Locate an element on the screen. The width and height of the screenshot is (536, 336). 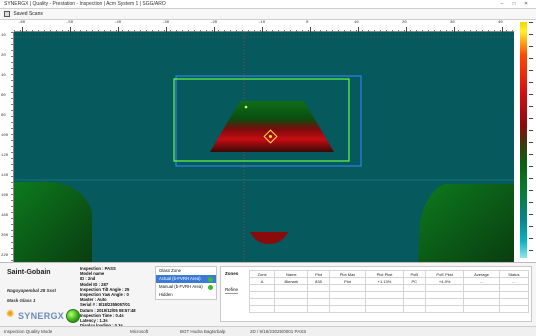
left-ruler-label: 120 is located at coordinates (5, 156).